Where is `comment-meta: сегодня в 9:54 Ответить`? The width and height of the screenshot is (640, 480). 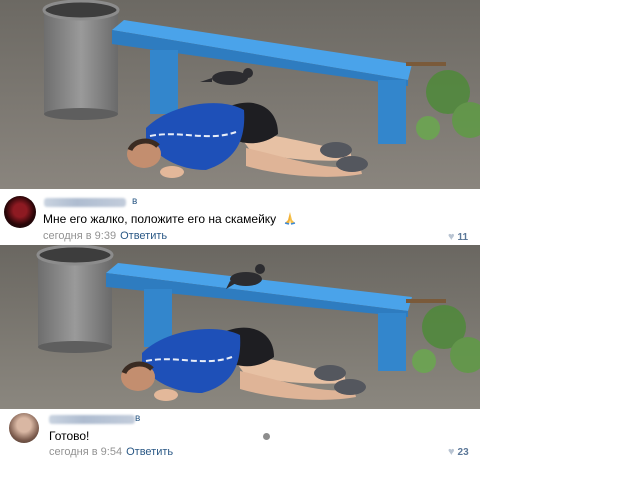 comment-meta: сегодня в 9:54 Ответить is located at coordinates (111, 452).